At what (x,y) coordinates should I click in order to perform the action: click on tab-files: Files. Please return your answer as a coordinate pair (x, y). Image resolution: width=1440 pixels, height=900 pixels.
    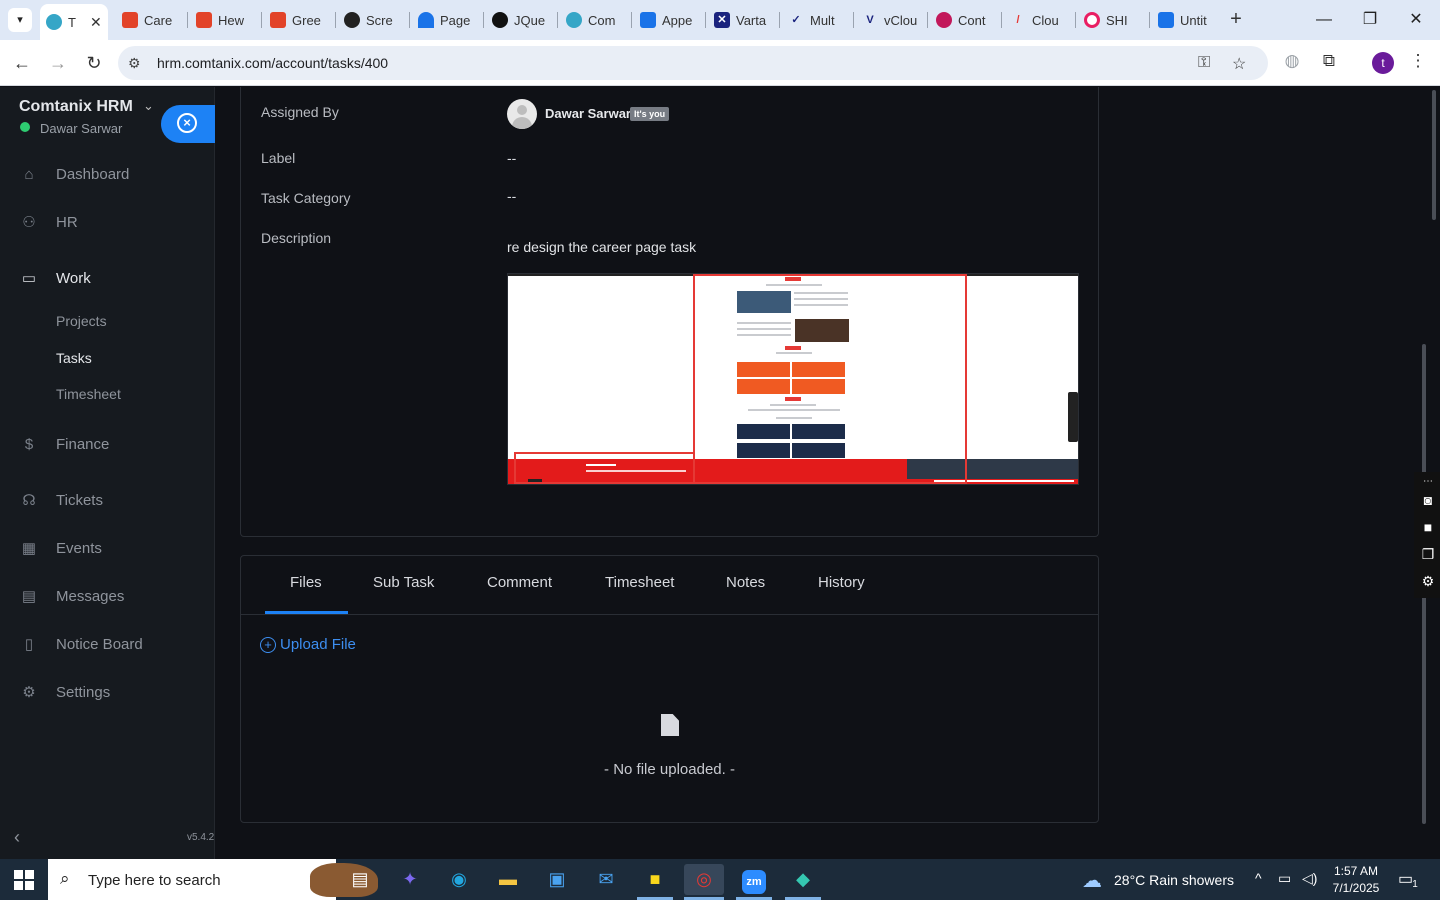
    Looking at the image, I should click on (306, 582).